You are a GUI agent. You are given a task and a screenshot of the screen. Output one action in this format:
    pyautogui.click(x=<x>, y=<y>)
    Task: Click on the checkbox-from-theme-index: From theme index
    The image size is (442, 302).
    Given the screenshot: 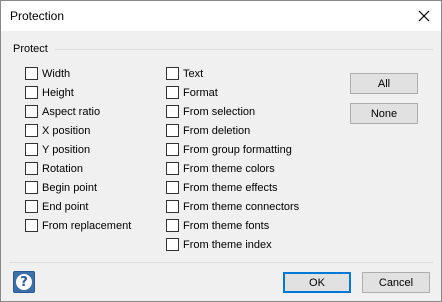 What is the action you would take?
    pyautogui.click(x=232, y=244)
    